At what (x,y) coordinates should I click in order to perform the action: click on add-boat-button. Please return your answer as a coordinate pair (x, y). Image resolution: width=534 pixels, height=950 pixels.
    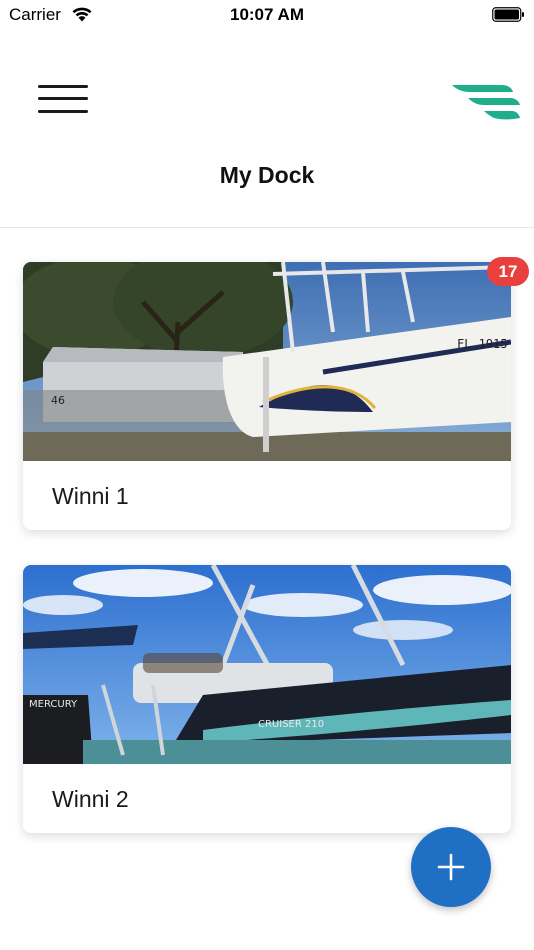
    Looking at the image, I should click on (451, 867).